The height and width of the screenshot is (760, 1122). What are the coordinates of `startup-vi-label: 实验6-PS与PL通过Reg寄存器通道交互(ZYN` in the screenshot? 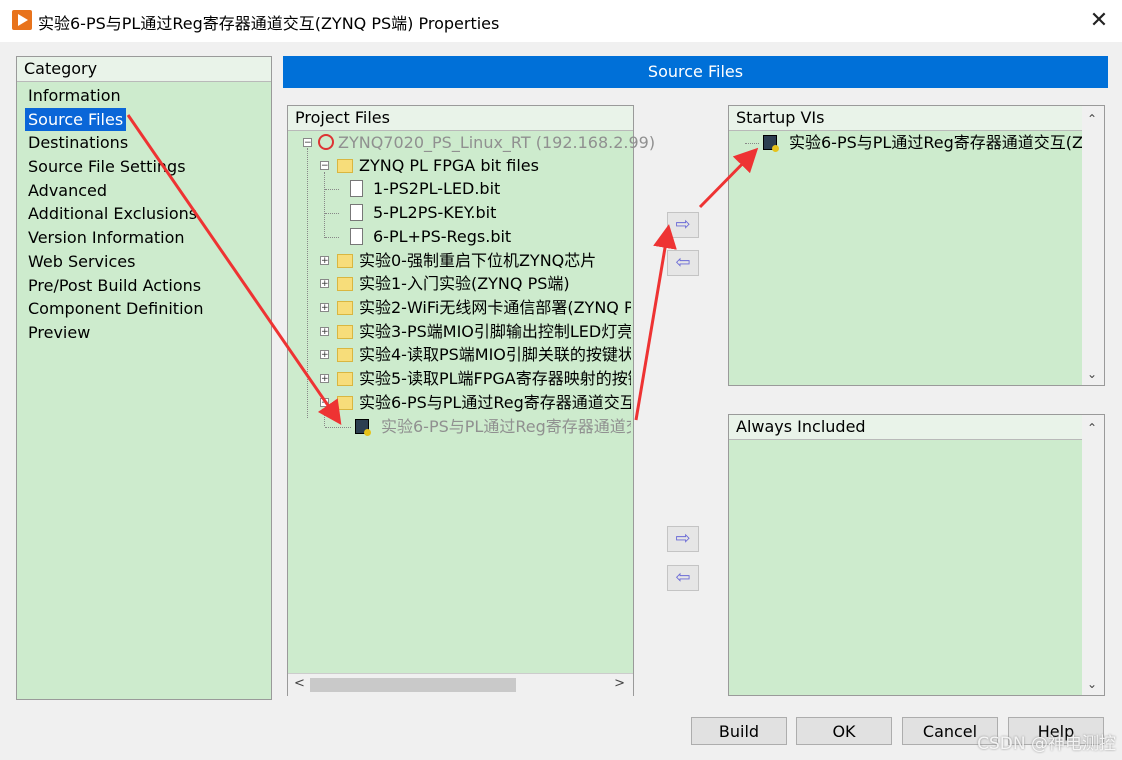 It's located at (935, 142).